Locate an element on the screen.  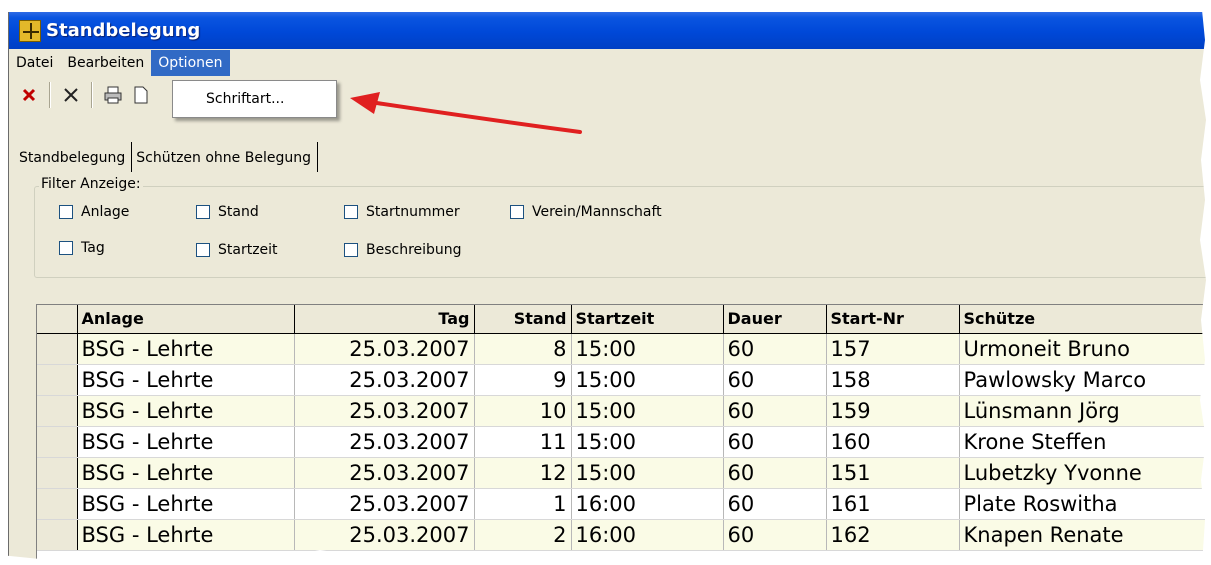
cell-schuetze: Pawlowsky Marco is located at coordinates (1085, 380).